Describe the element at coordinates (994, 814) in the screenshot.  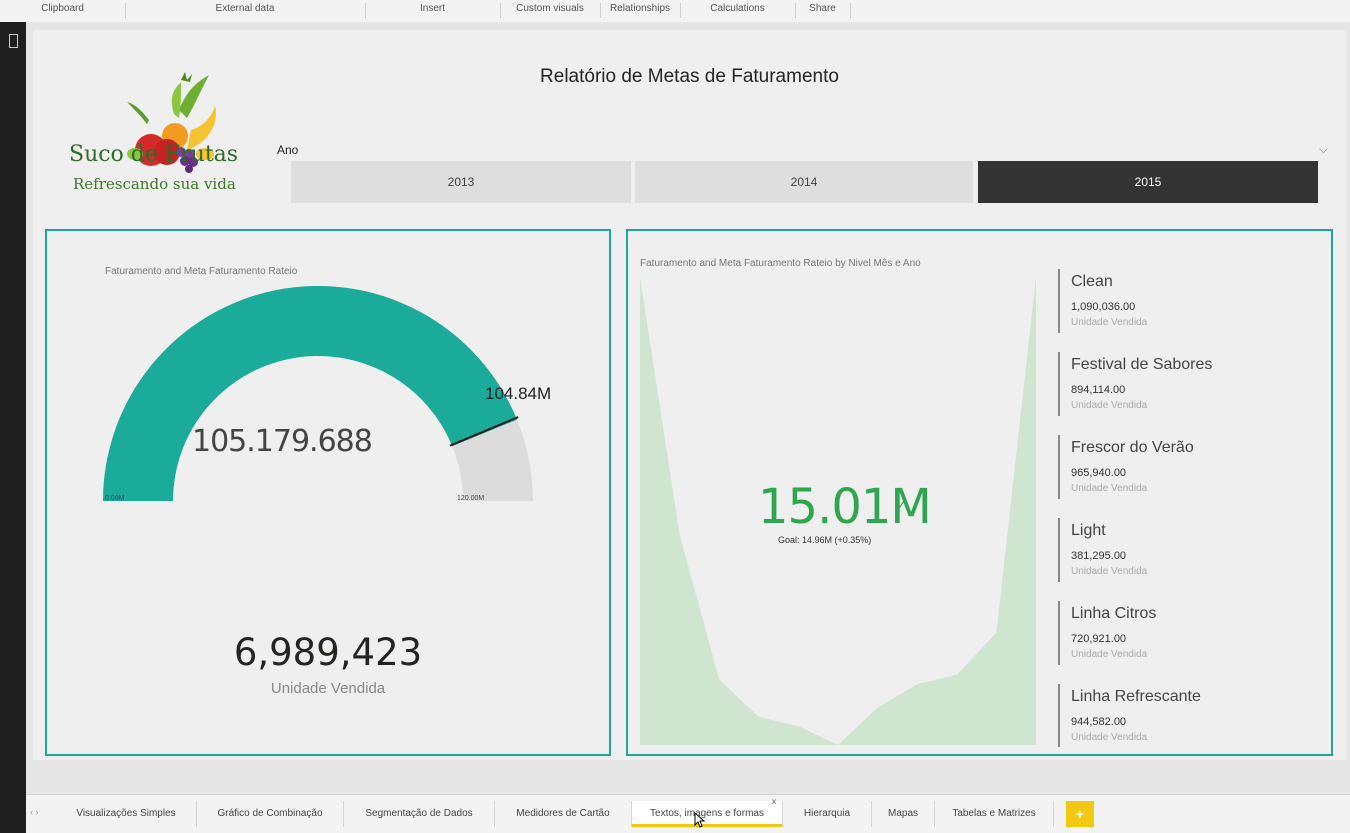
I see `tab-tabelas-e-matrizes: Tabelas e Matrizes` at that location.